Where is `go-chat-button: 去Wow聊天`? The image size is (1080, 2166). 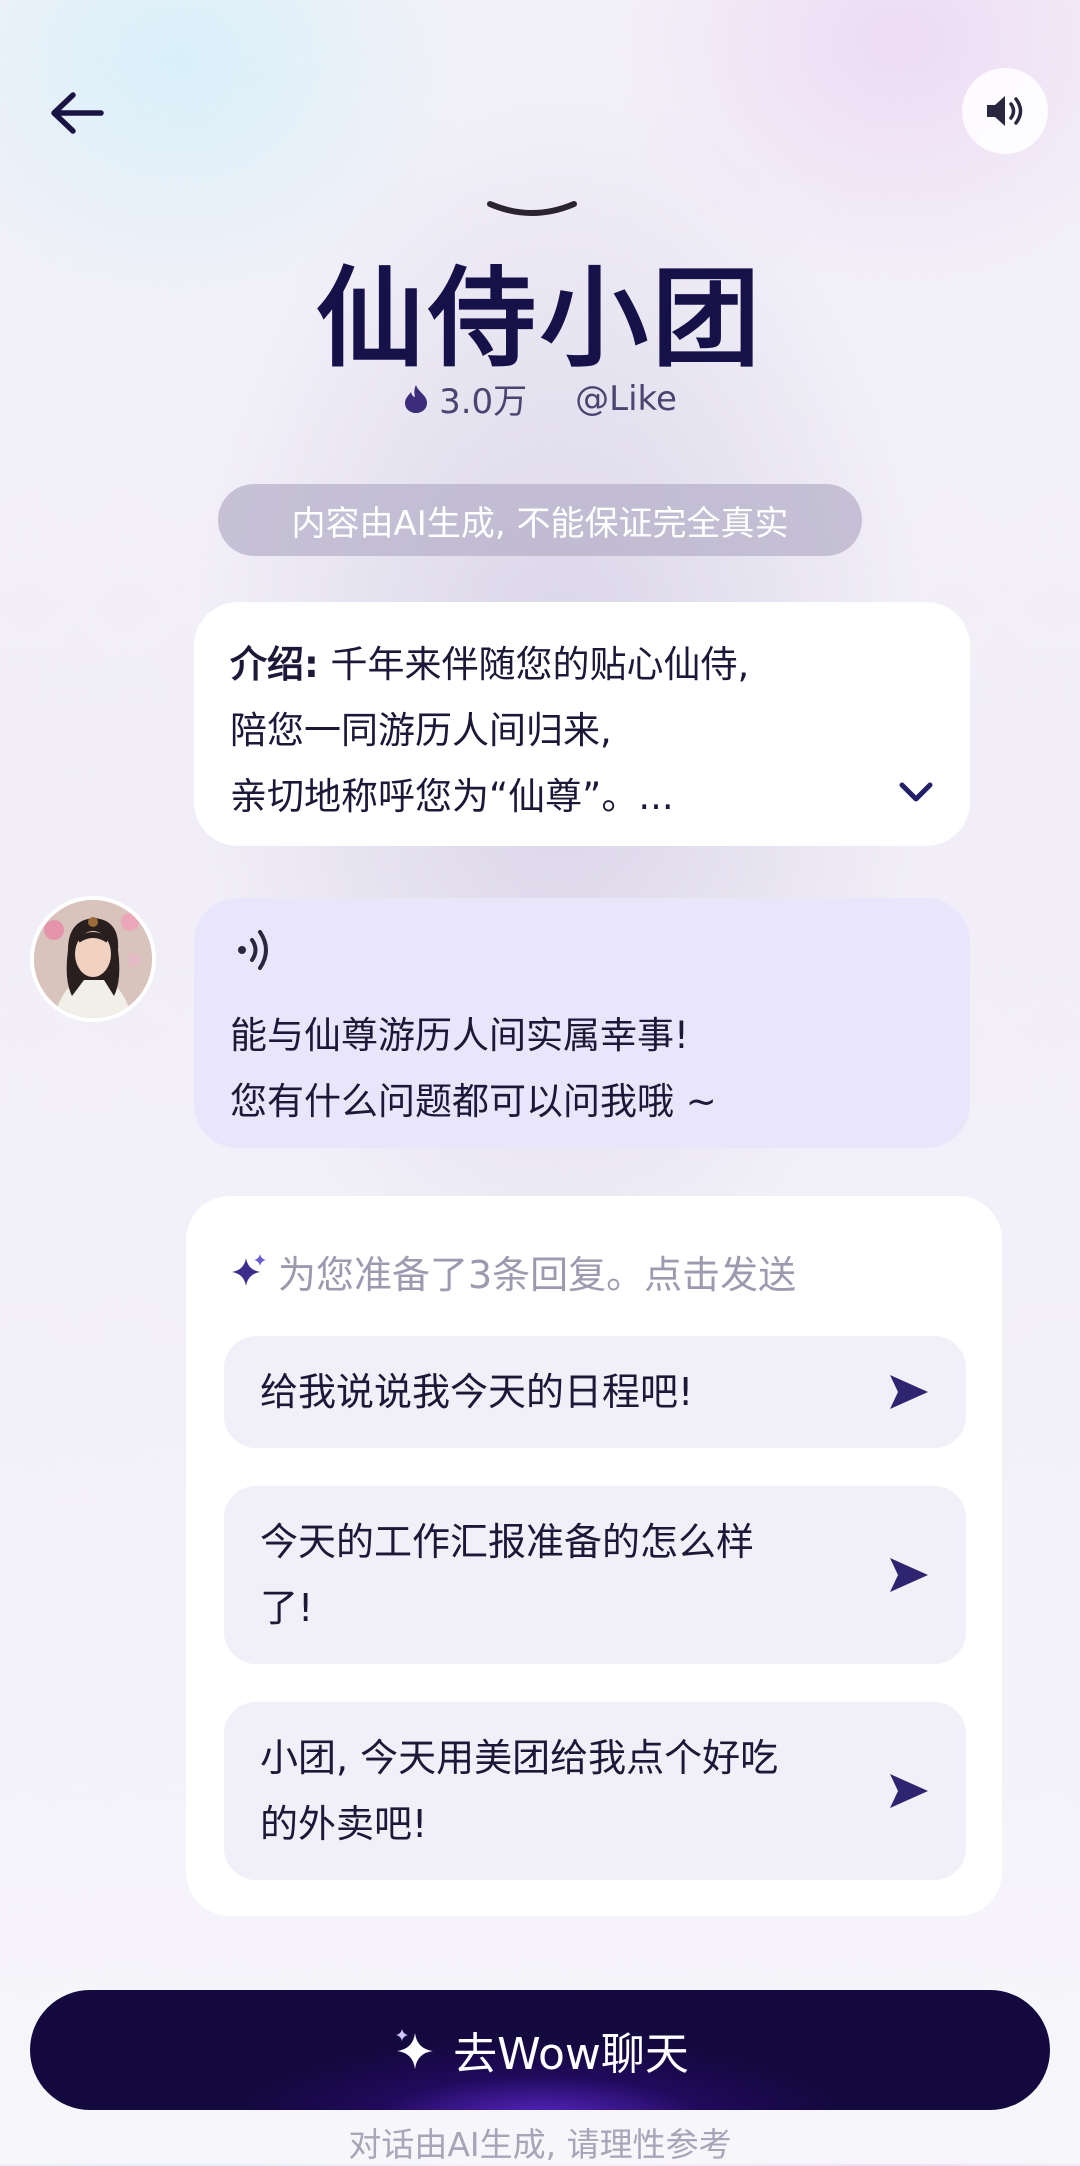
go-chat-button: 去Wow聊天 is located at coordinates (540, 2050).